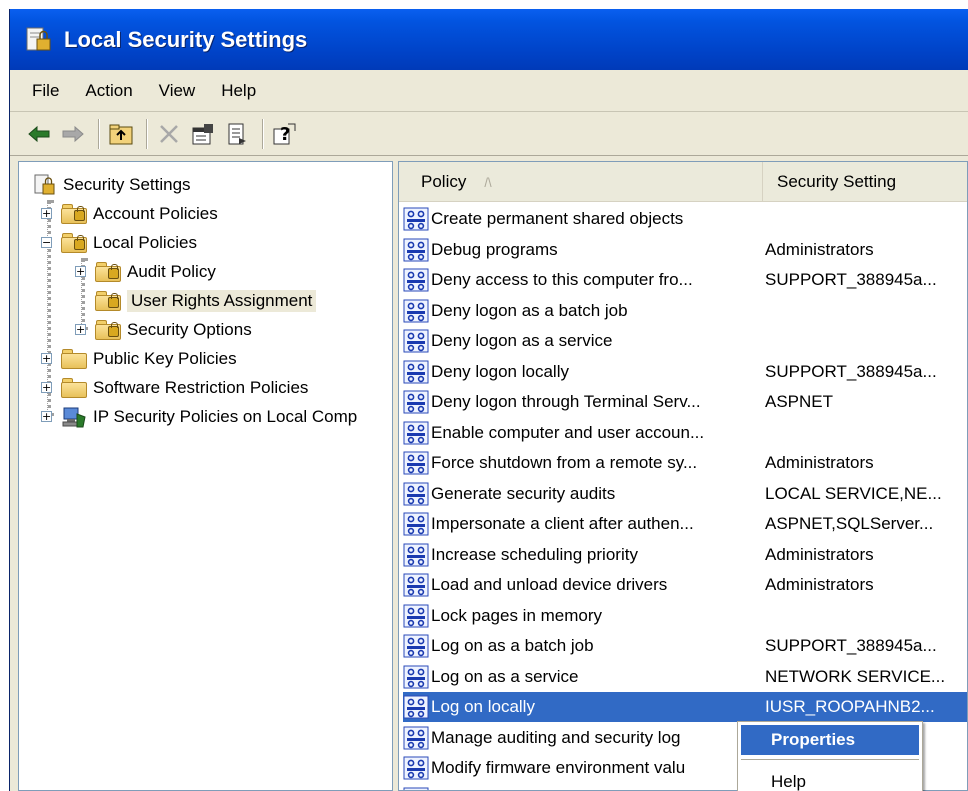  I want to click on tree-item-user-rights-assignment: User Rights Assignment, so click(206, 300).